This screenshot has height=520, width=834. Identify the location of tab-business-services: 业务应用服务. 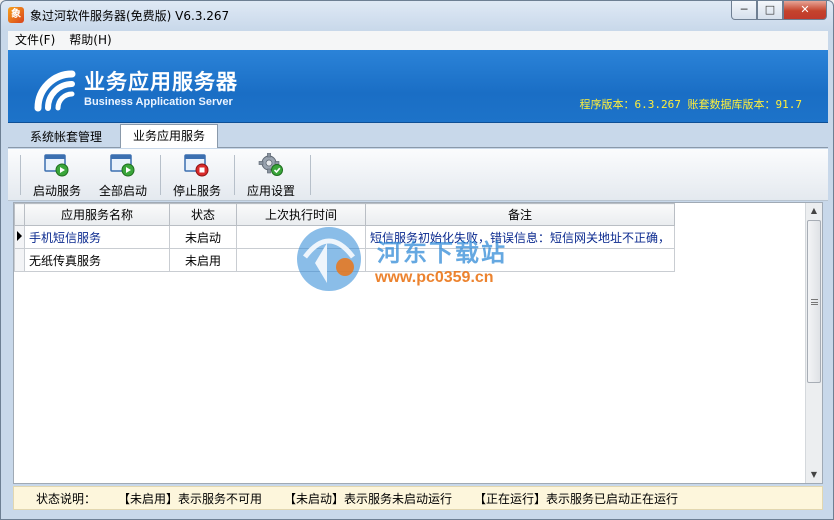
(169, 136).